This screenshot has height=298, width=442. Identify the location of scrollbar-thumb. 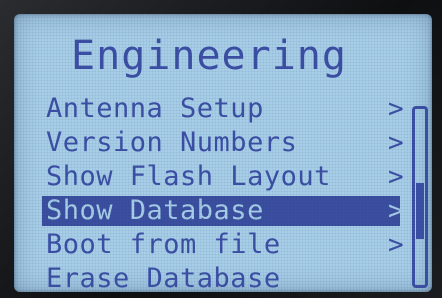
(420, 211).